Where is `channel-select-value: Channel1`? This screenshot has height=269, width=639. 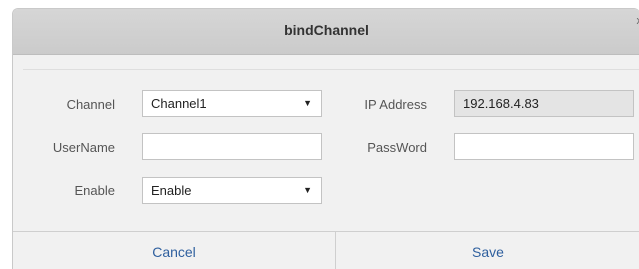 channel-select-value: Channel1 is located at coordinates (179, 103).